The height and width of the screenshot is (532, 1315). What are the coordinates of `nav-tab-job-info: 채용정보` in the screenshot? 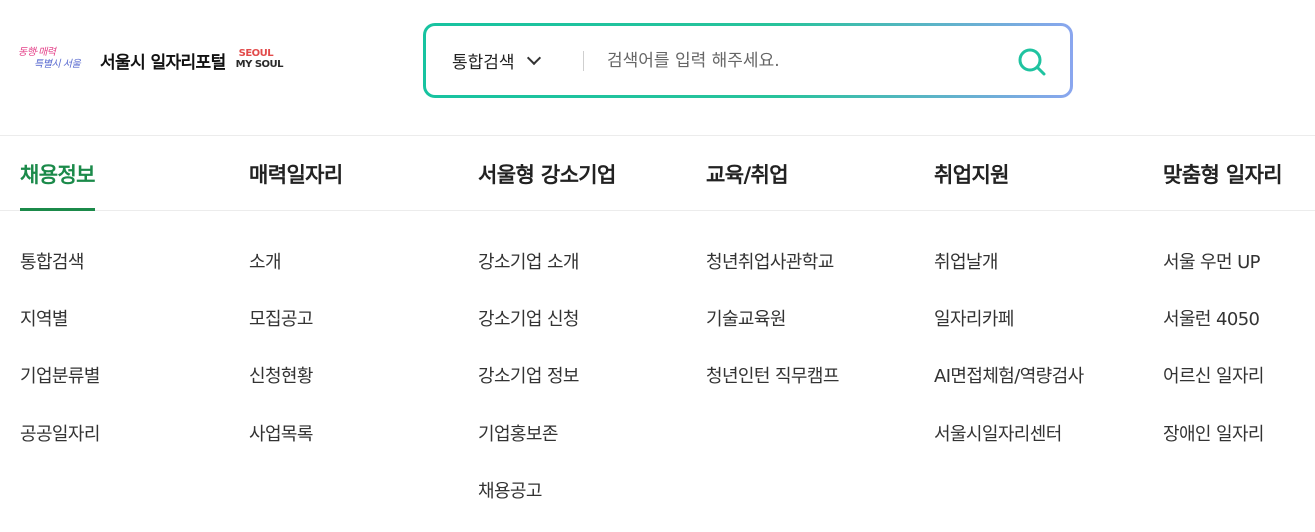 It's located at (57, 173).